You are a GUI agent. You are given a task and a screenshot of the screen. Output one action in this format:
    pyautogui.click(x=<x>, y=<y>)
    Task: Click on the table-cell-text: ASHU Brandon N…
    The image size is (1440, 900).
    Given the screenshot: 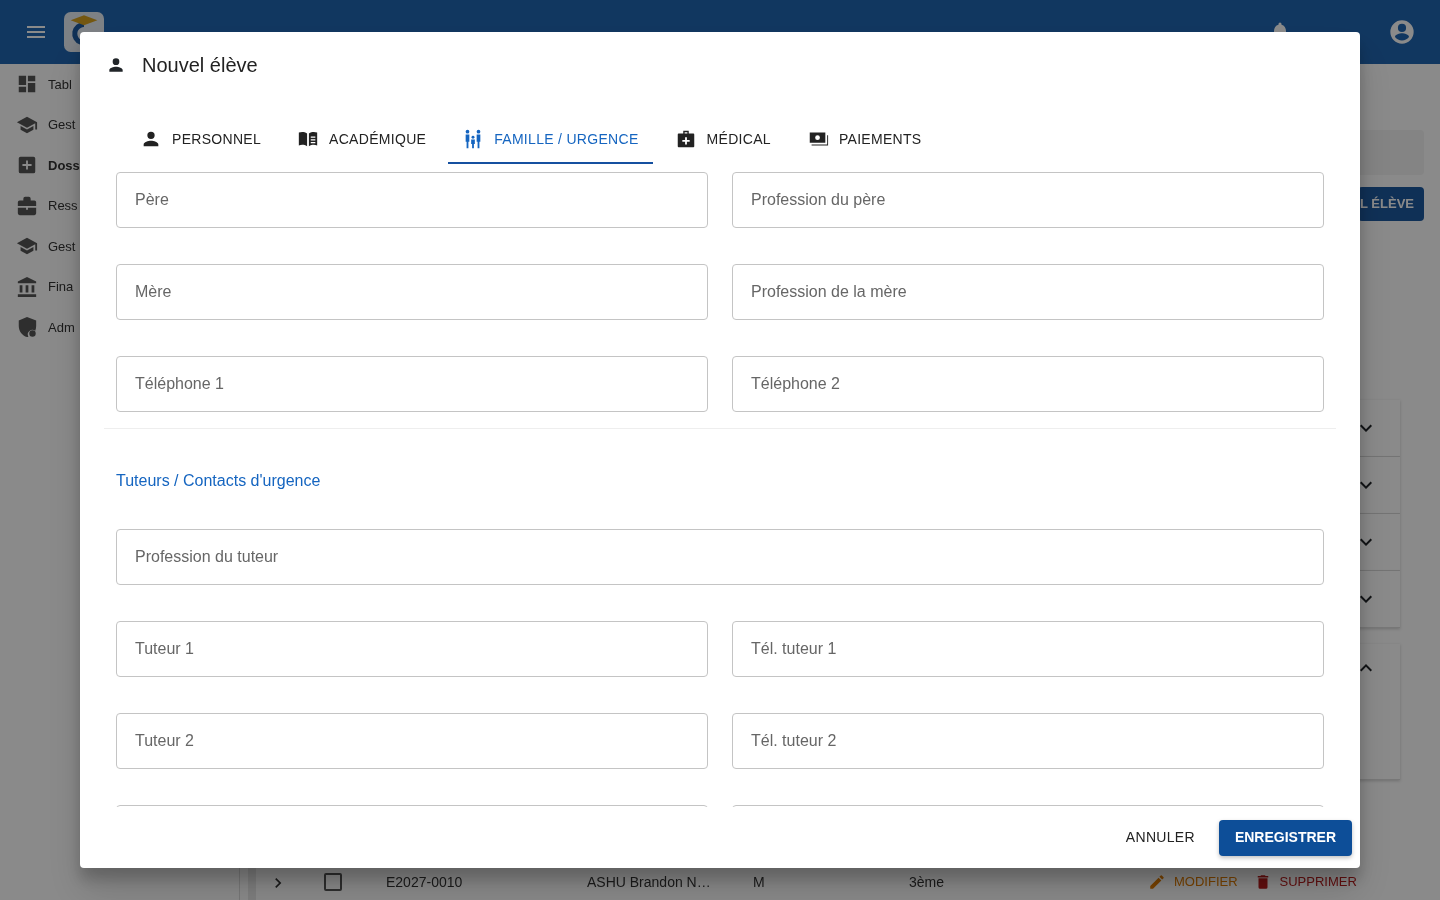 What is the action you would take?
    pyautogui.click(x=649, y=882)
    